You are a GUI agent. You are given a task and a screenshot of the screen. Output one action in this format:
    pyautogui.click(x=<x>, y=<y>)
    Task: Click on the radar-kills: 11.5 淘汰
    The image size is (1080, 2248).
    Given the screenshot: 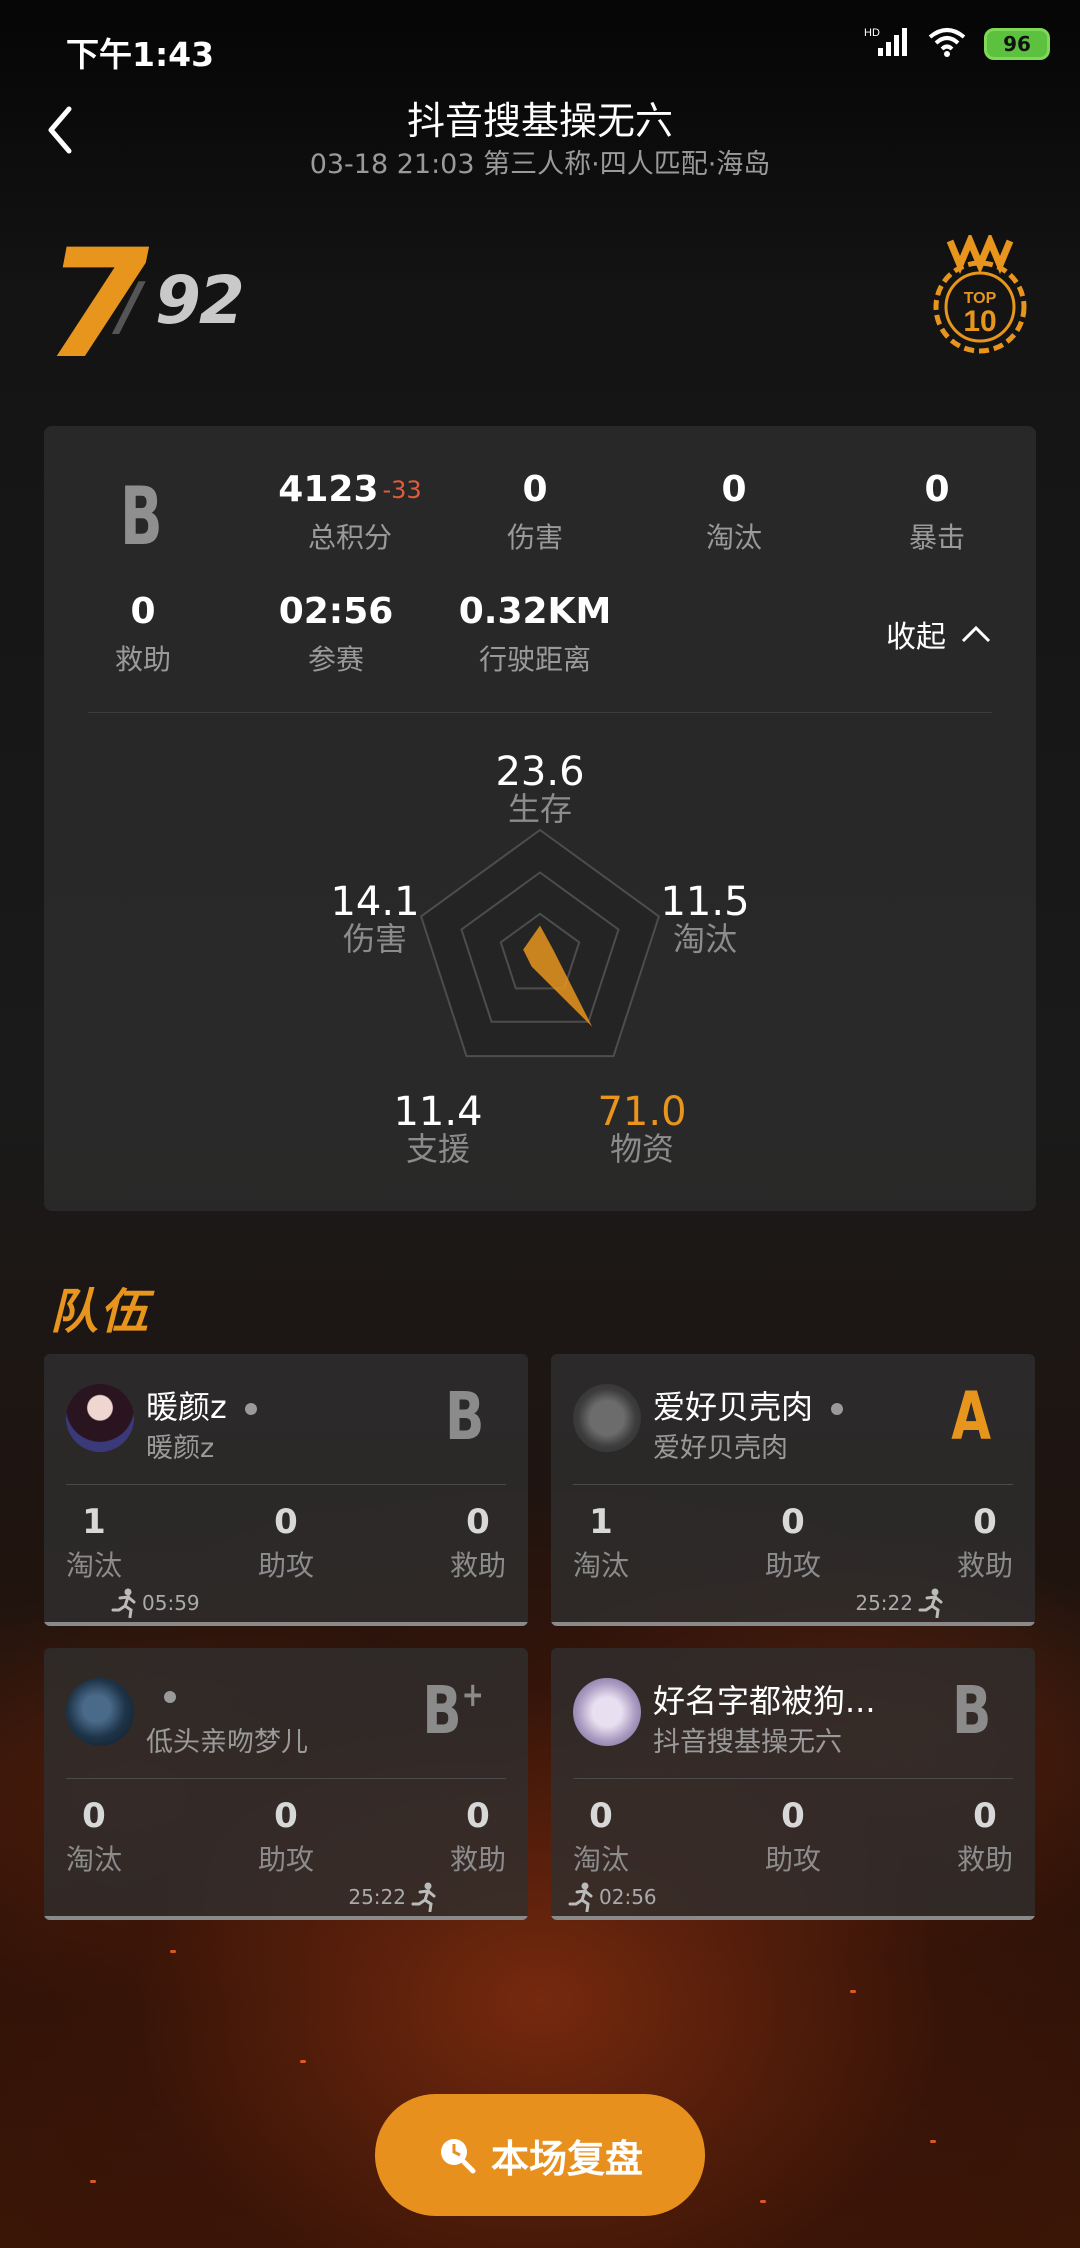 What is the action you would take?
    pyautogui.click(x=705, y=920)
    